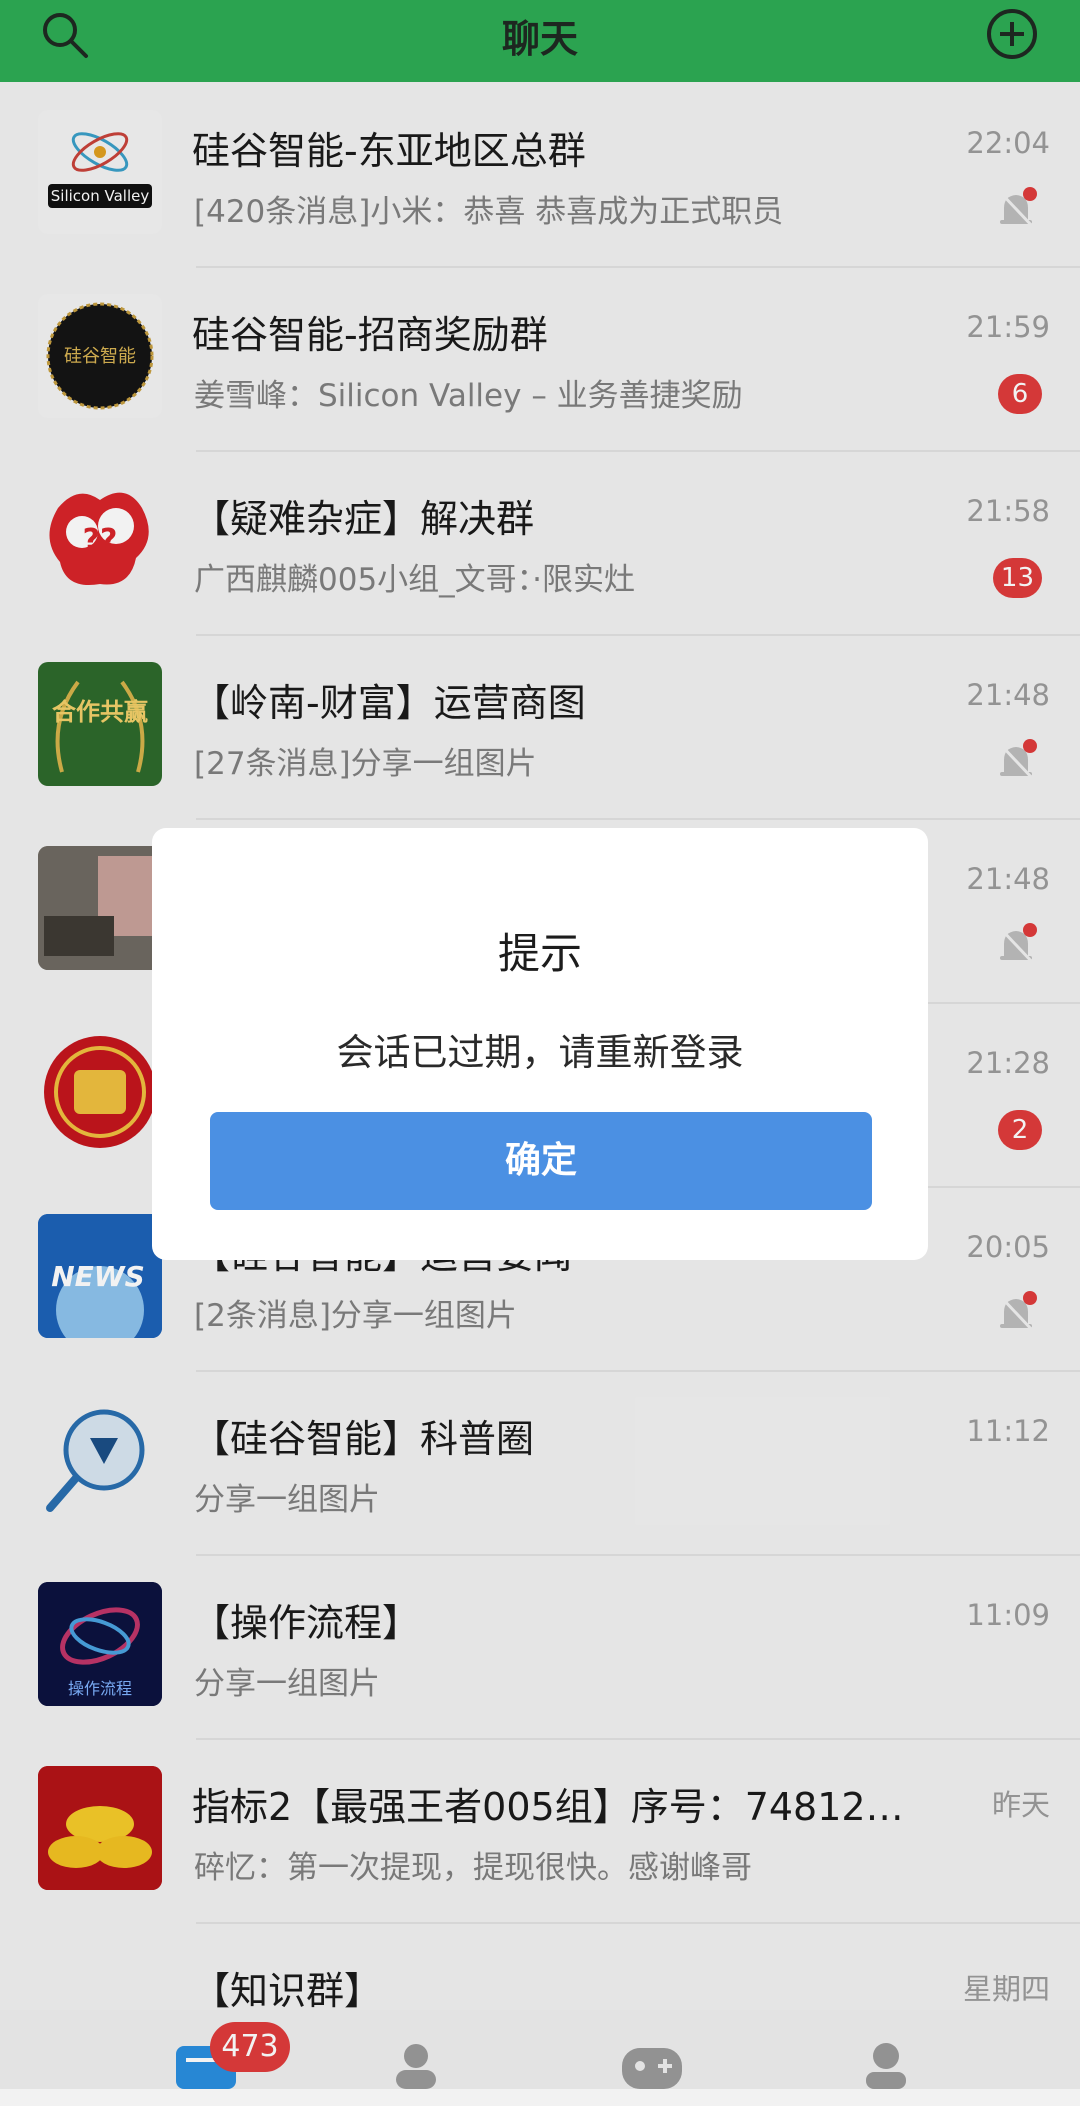 The width and height of the screenshot is (1080, 2106). I want to click on dialog-message: 会话已过期，请重新登录, so click(540, 1052).